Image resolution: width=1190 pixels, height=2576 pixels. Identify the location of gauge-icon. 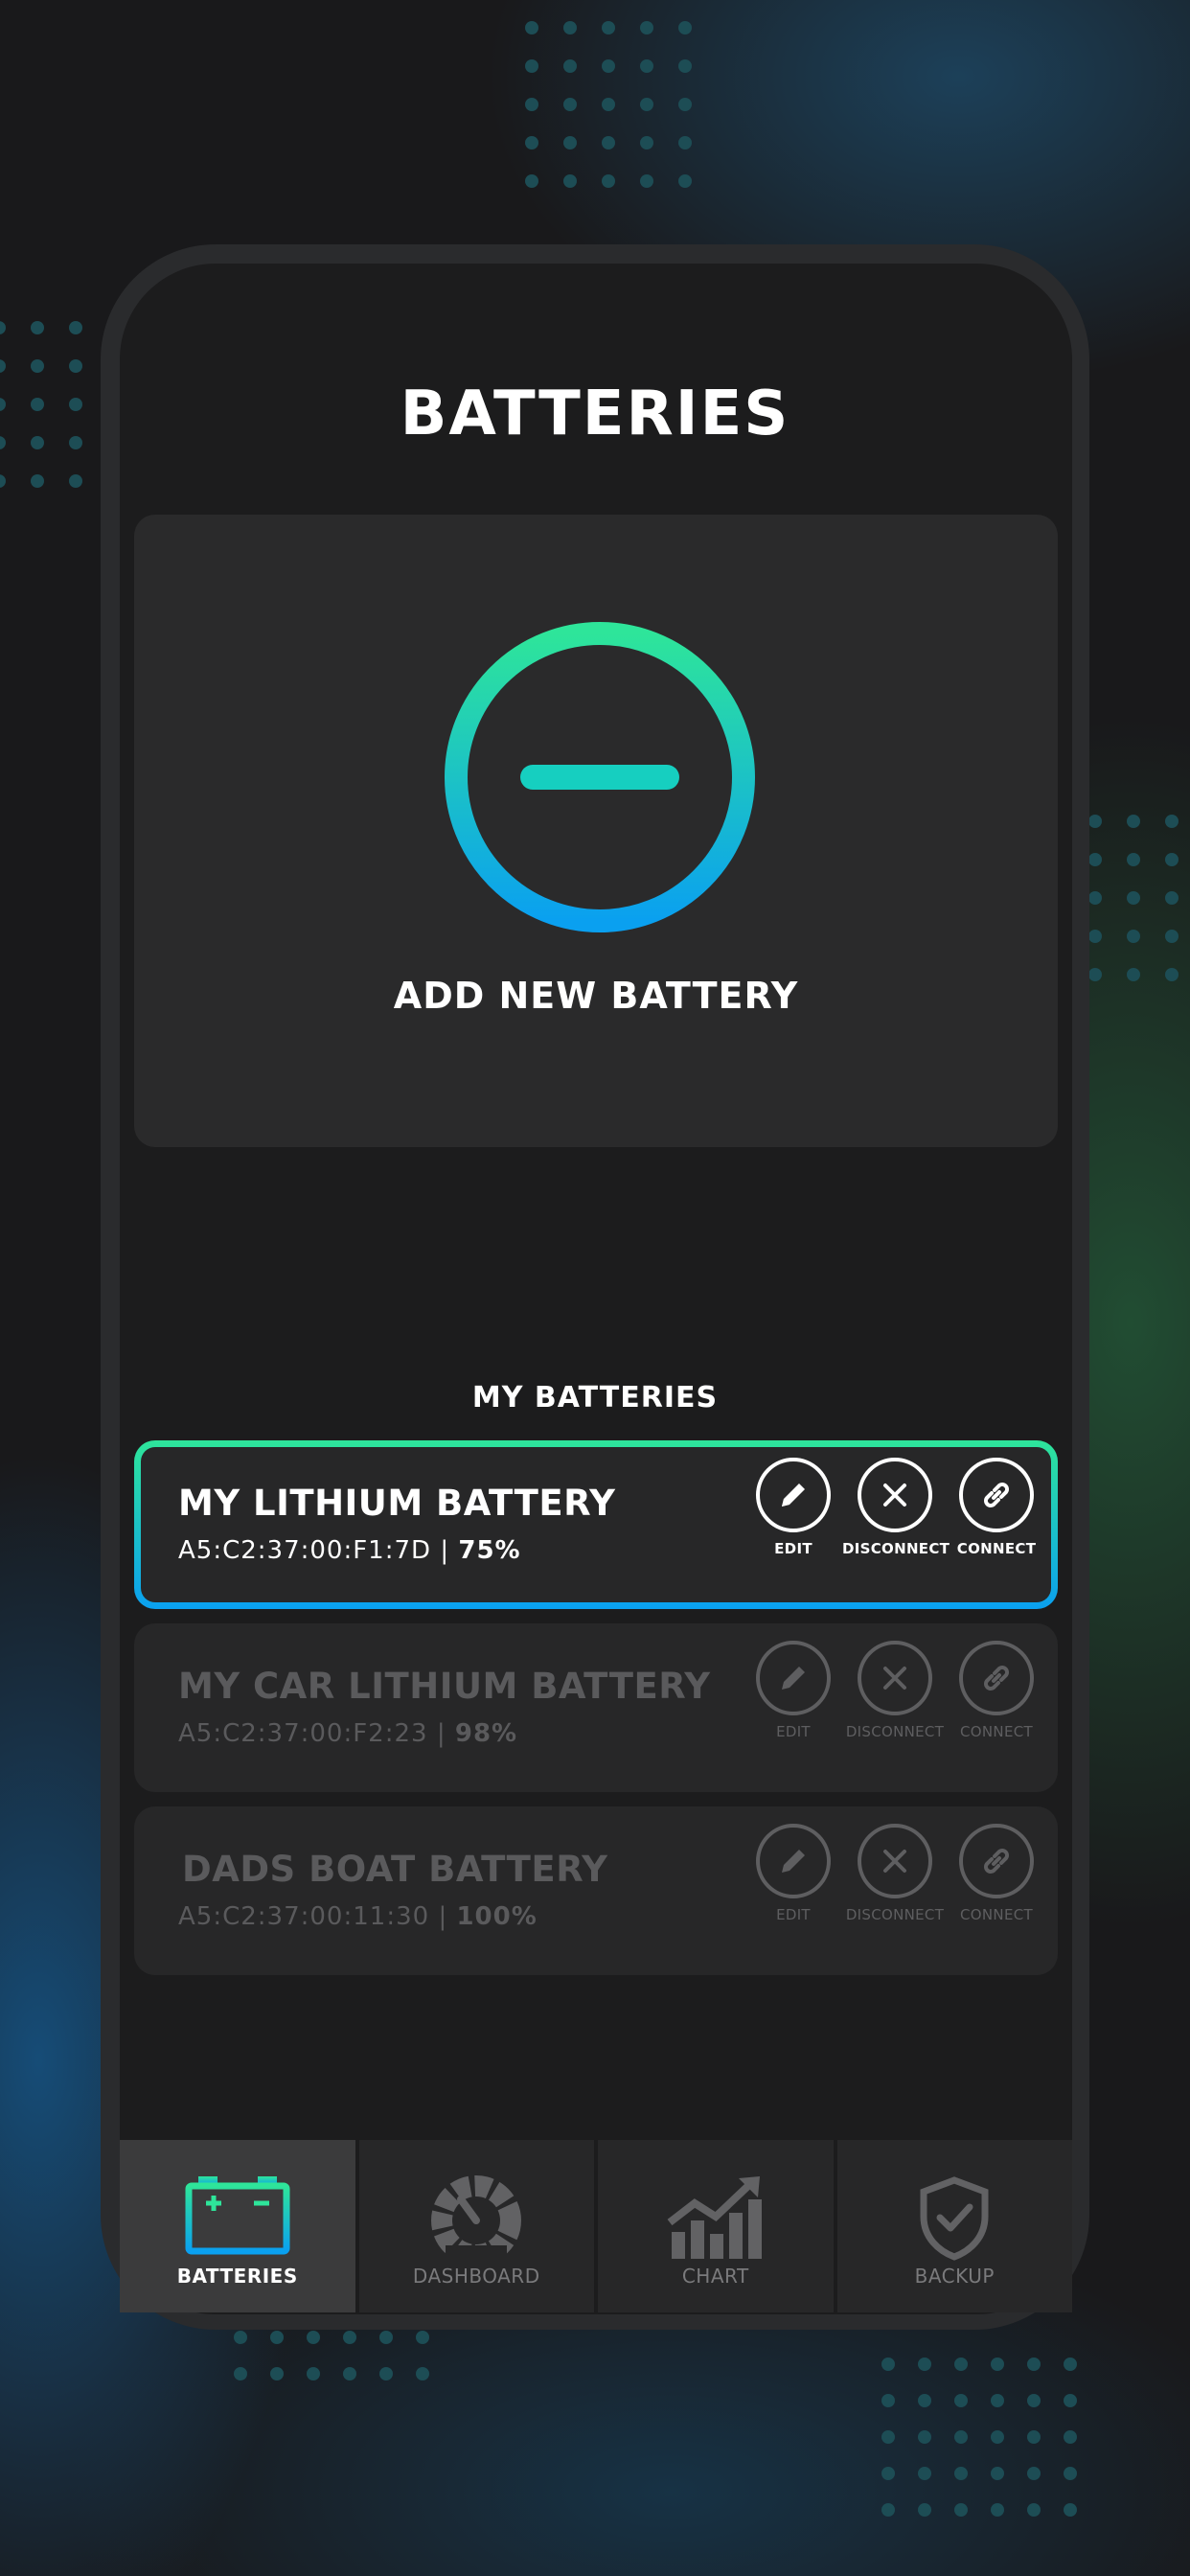
(476, 2220).